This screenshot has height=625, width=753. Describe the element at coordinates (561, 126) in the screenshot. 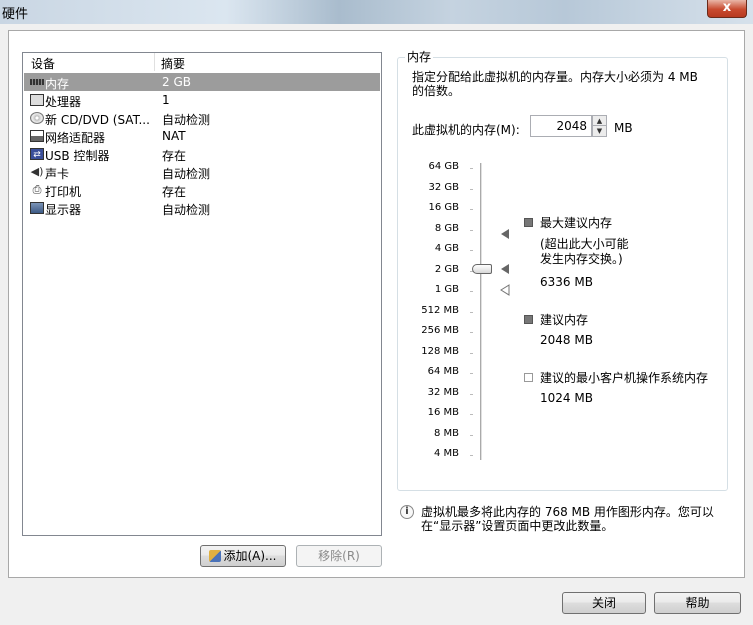

I see `memory-input: 2048` at that location.